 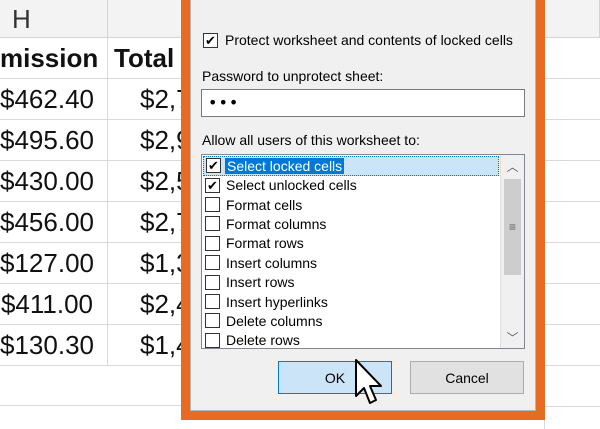 I want to click on permission-label: Insert rows, so click(x=260, y=282).